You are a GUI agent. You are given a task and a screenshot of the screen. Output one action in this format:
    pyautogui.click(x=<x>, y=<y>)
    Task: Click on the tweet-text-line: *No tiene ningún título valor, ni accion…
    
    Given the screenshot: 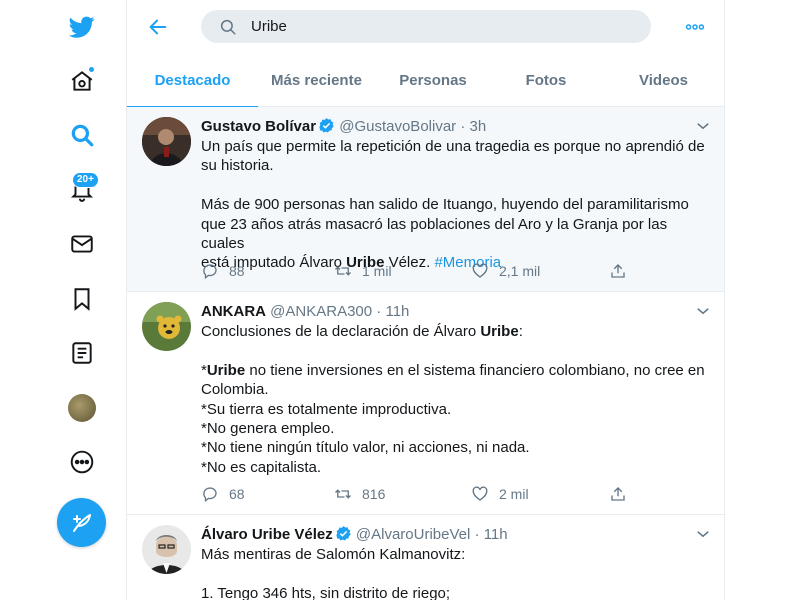 What is the action you would take?
    pyautogui.click(x=365, y=448)
    